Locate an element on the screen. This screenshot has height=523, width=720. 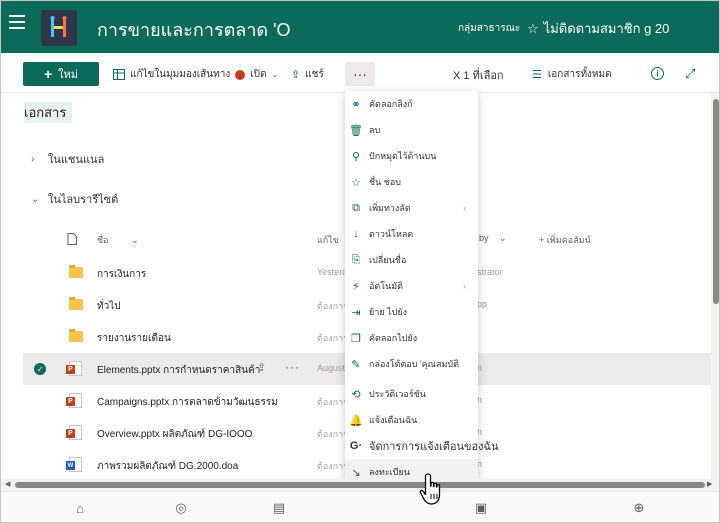
menu-item-automate: ⚡ อัตโนมัติ › is located at coordinates (411, 286).